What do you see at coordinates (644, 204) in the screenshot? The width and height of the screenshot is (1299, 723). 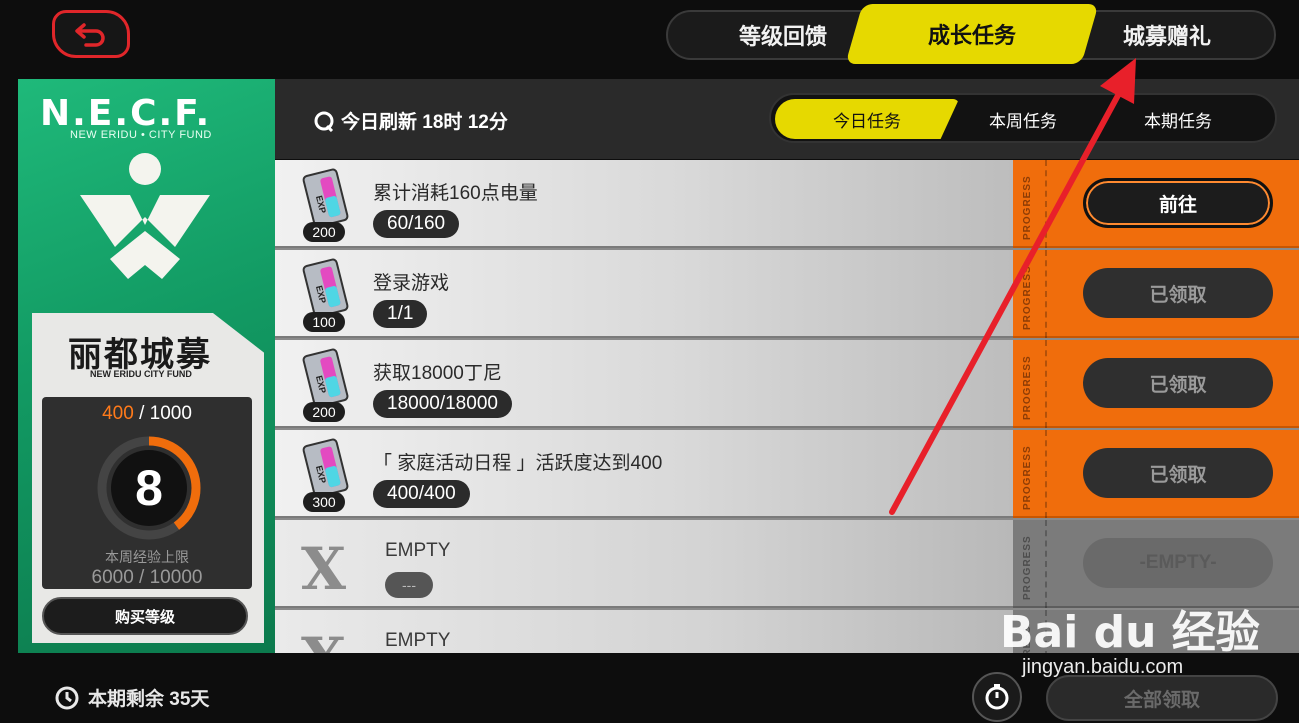 I see `mission-info: EXP 200 累计消耗160点电量 60/160` at bounding box center [644, 204].